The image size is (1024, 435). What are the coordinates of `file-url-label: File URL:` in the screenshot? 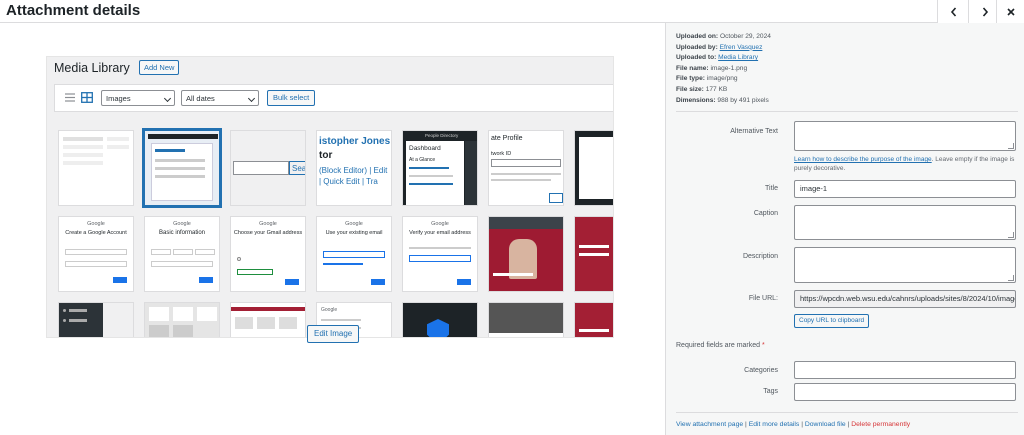 It's located at (763, 298).